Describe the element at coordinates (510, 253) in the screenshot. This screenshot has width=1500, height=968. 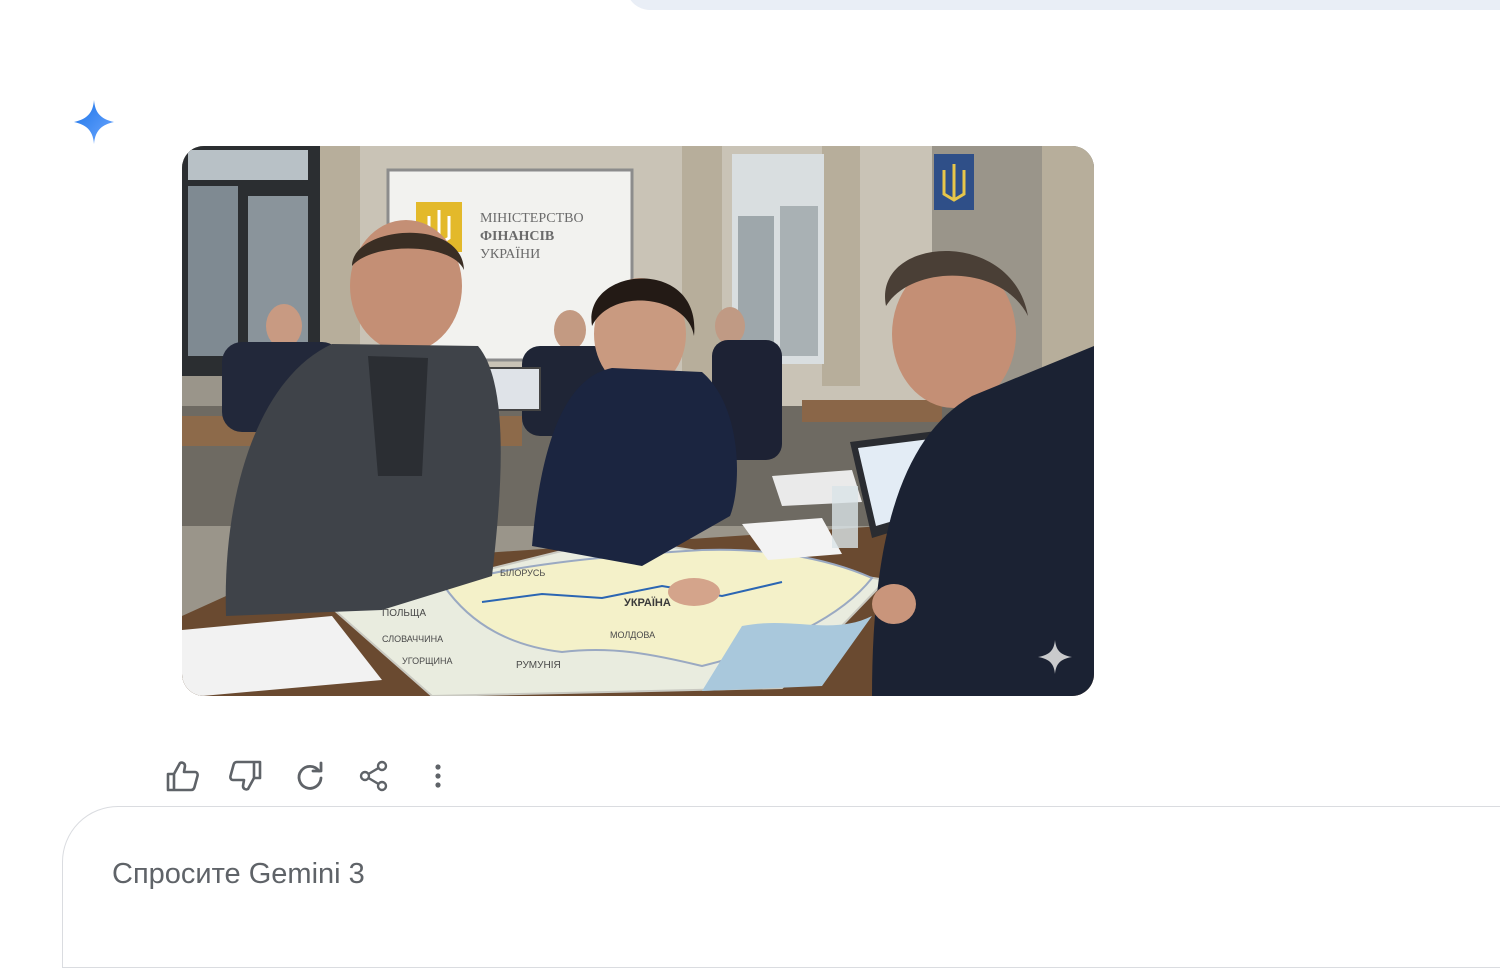
I see `poster-line-3: УКРАЇНИ` at that location.